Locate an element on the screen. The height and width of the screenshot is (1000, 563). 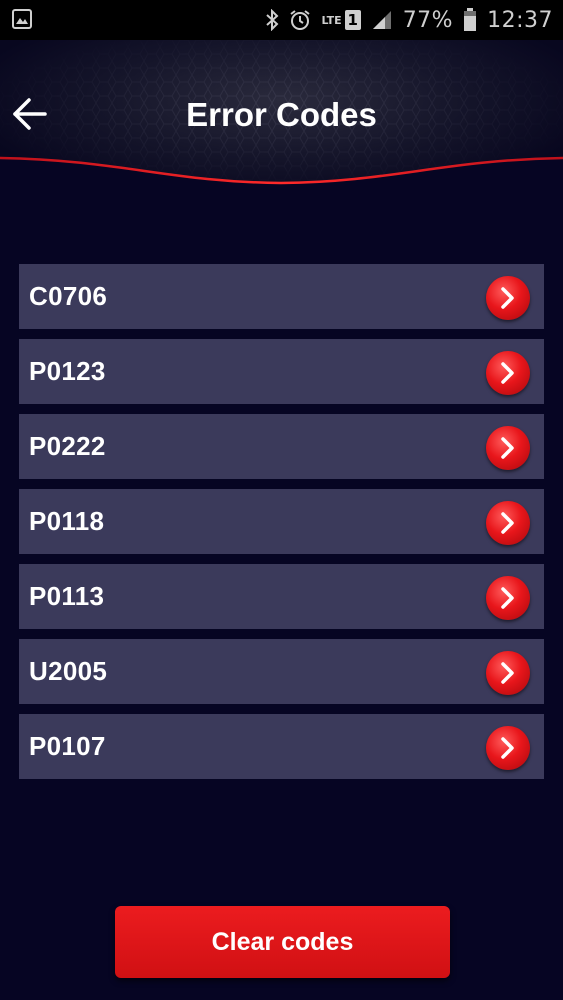
error-code-label: P0123 is located at coordinates (67, 371).